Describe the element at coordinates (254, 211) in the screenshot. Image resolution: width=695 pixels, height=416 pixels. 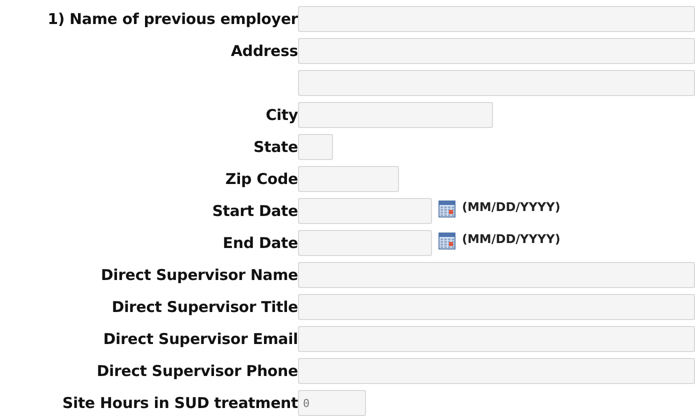
I see `field-label: Start Date` at that location.